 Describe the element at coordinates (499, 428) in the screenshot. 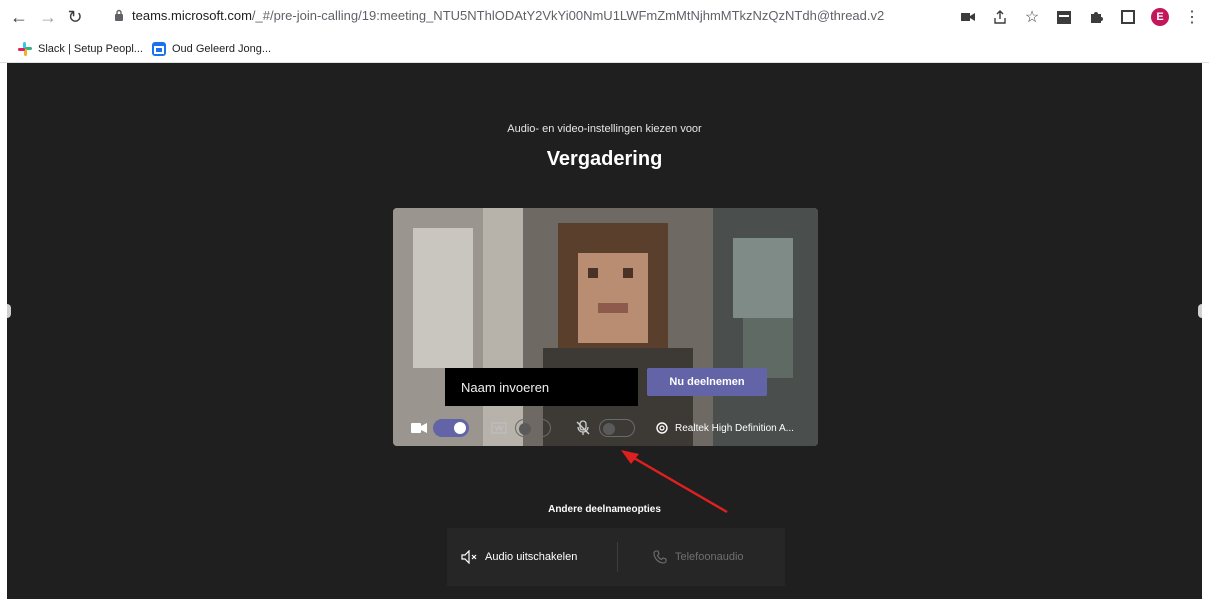

I see `background-effects-icon` at that location.